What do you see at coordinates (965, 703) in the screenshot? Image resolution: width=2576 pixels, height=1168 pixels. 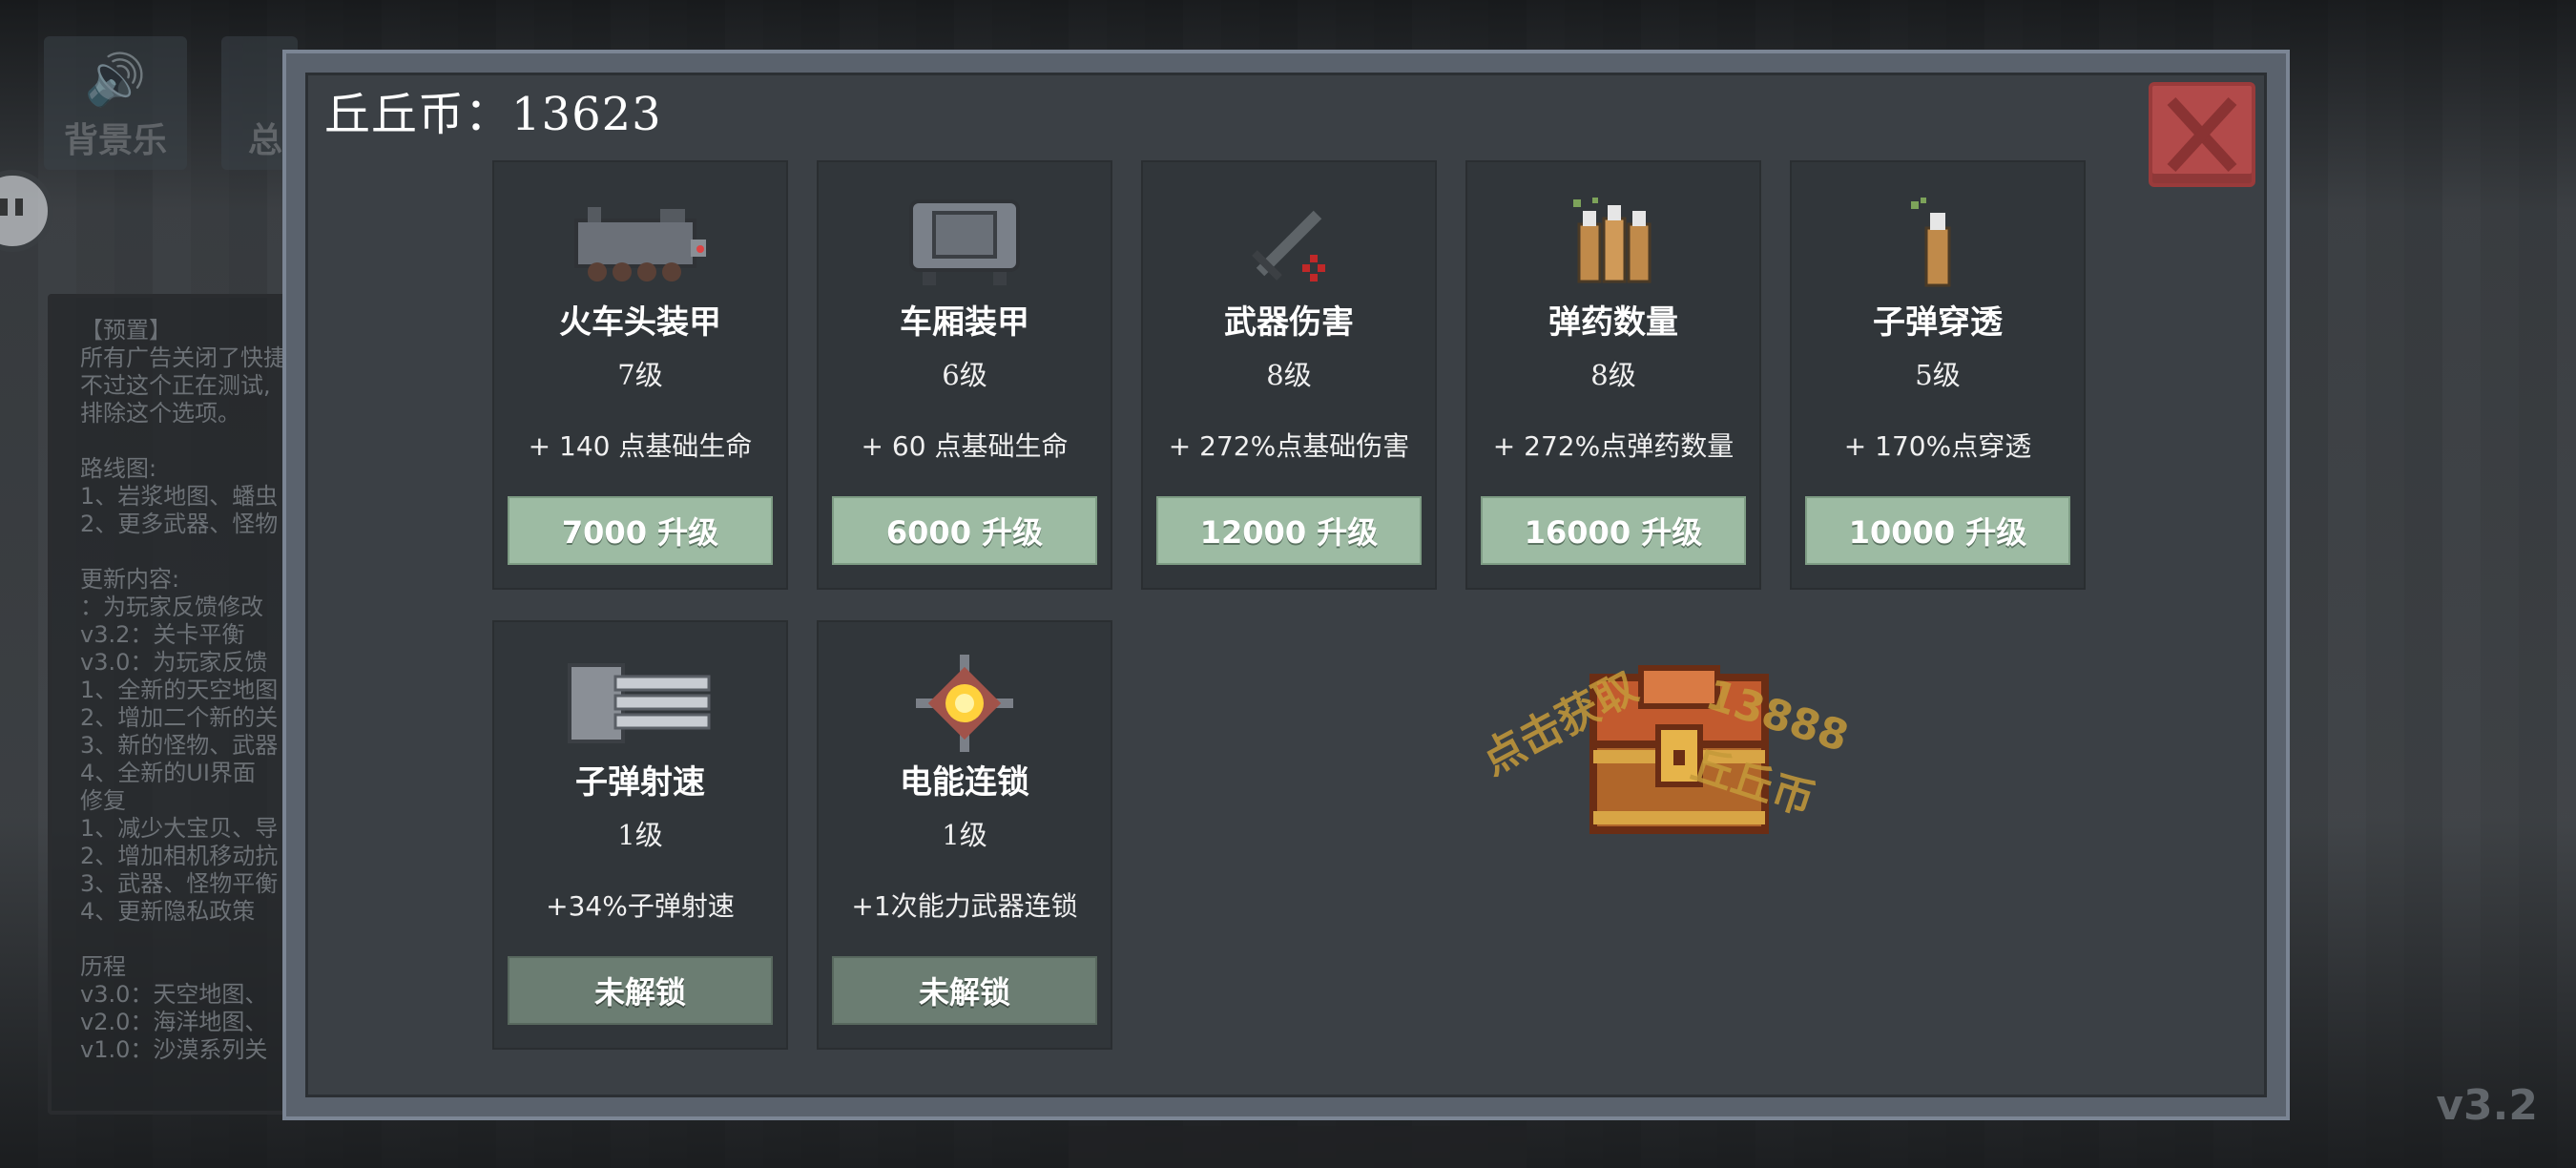 I see `energy-orb-icon` at bounding box center [965, 703].